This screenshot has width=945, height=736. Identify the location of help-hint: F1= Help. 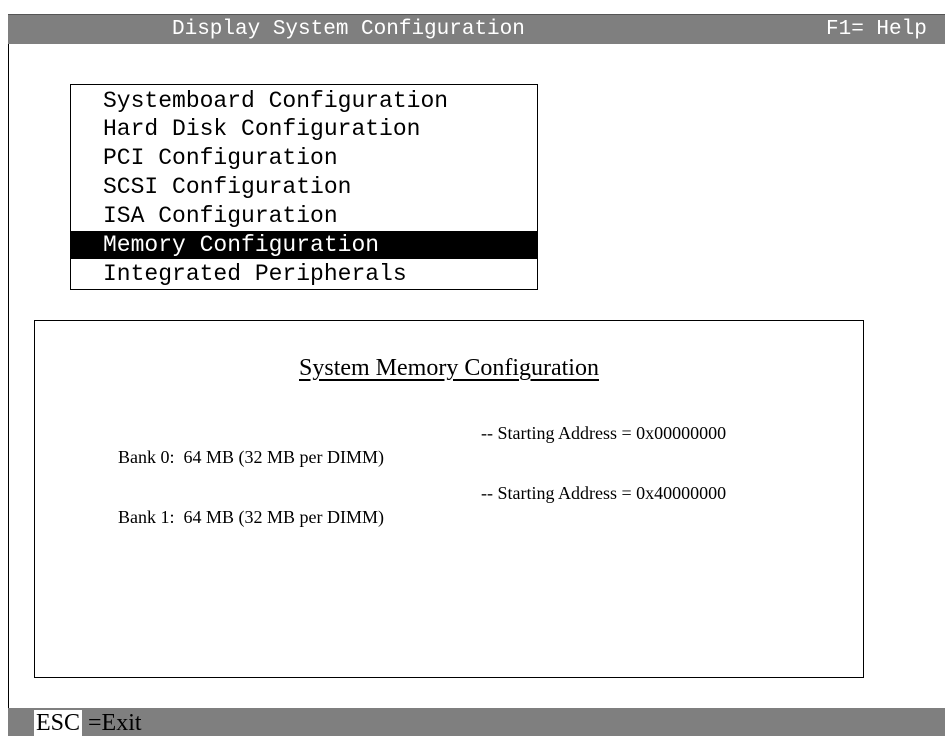
(876, 30).